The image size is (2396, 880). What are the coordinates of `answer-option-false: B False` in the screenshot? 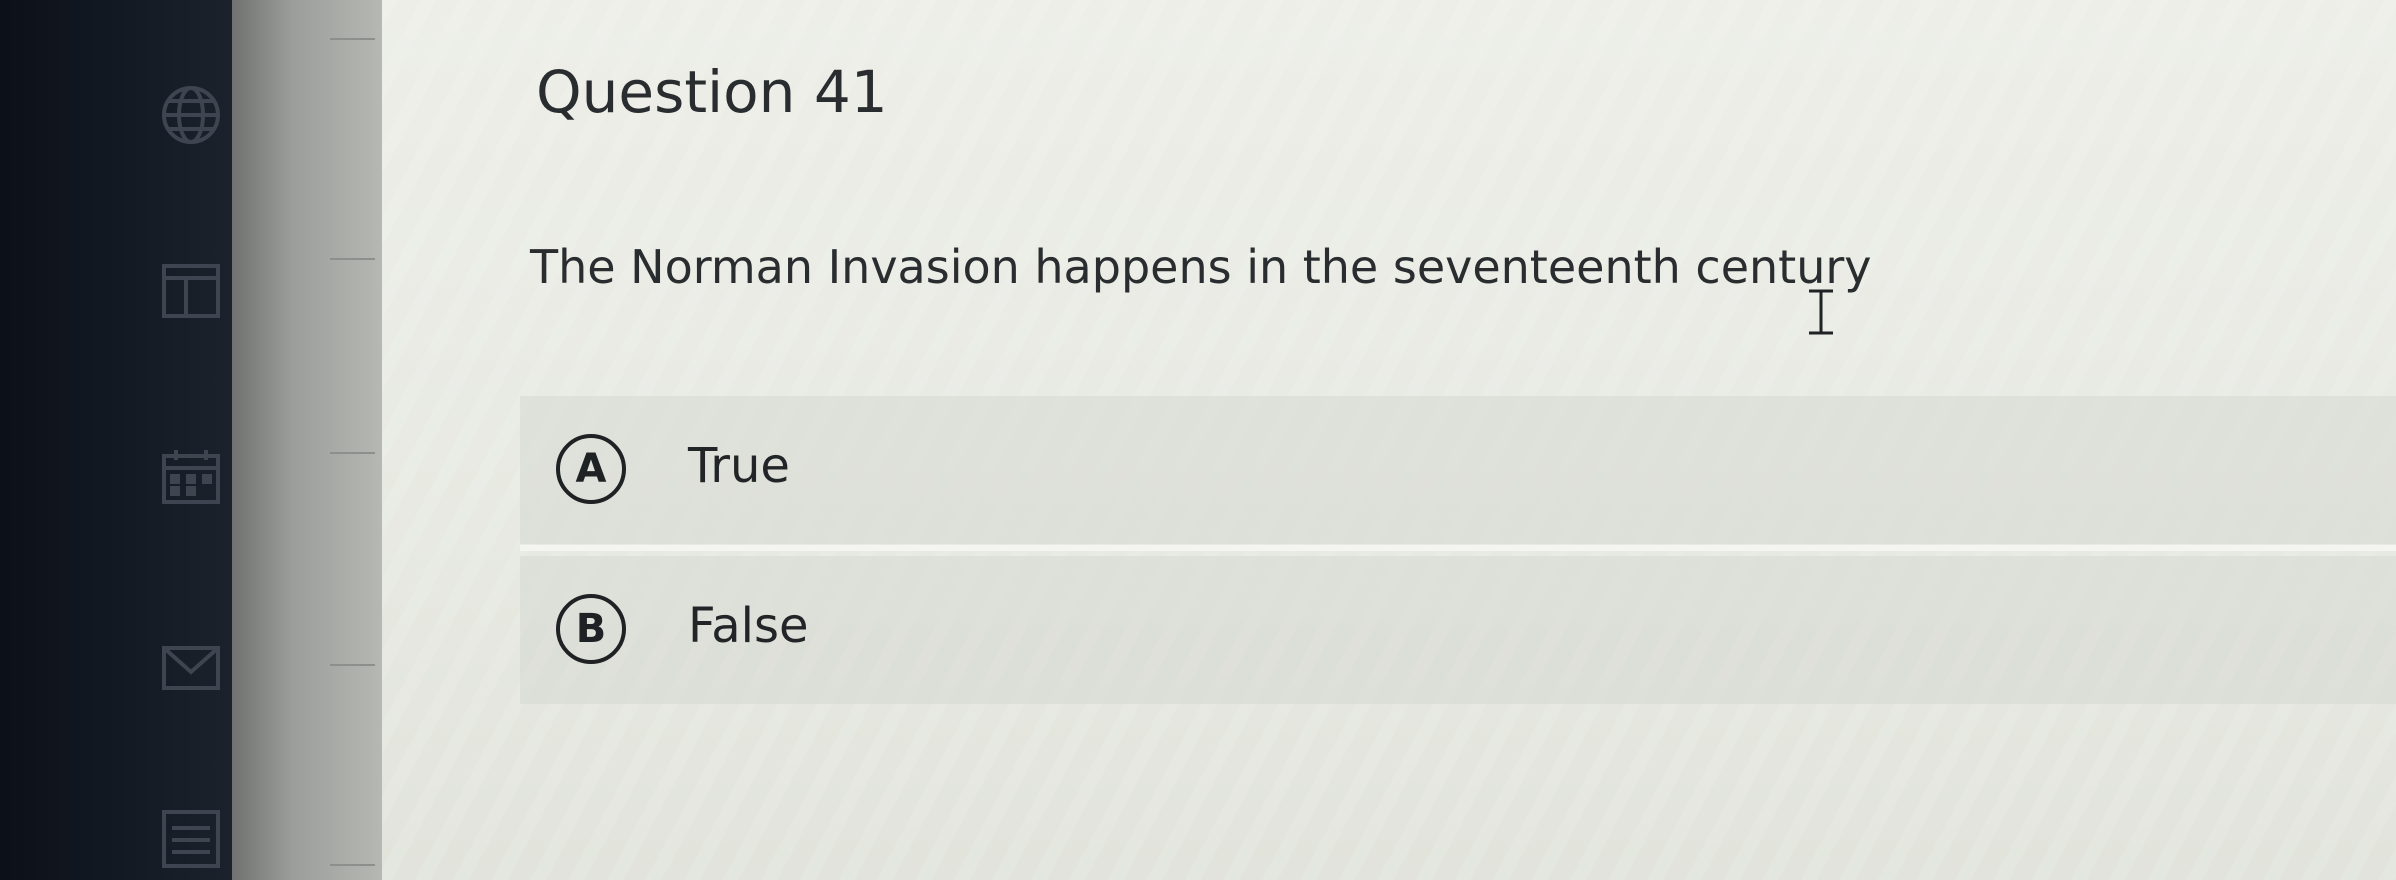 It's located at (1458, 630).